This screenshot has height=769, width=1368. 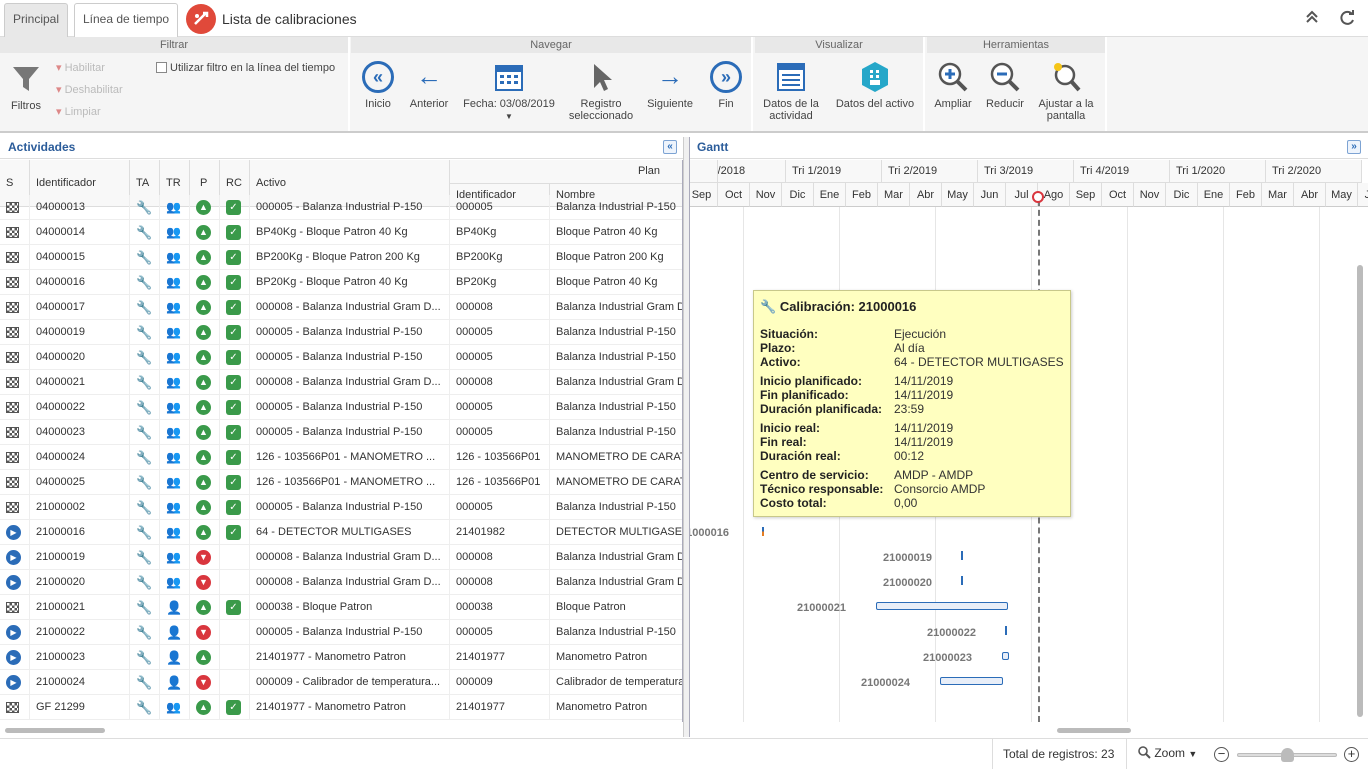 What do you see at coordinates (798, 195) in the screenshot?
I see `gantt-month-header: Dic` at bounding box center [798, 195].